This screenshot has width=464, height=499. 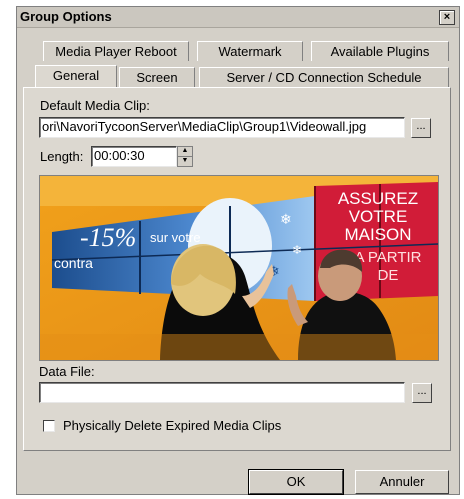 I want to click on data-file-field, so click(x=222, y=392).